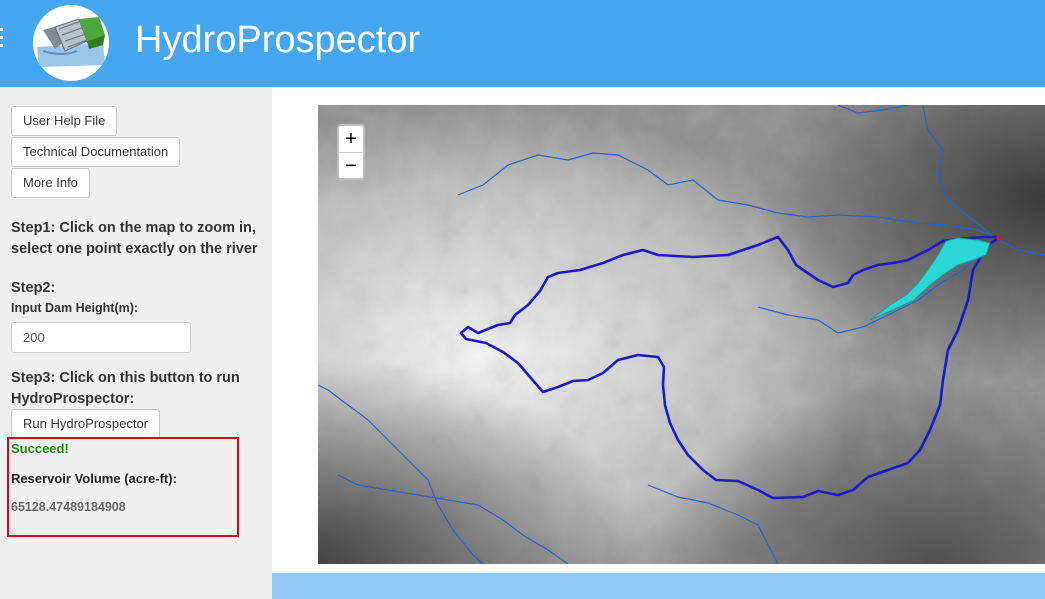 This screenshot has height=599, width=1045. What do you see at coordinates (351, 139) in the screenshot?
I see `zoom-in-button: +` at bounding box center [351, 139].